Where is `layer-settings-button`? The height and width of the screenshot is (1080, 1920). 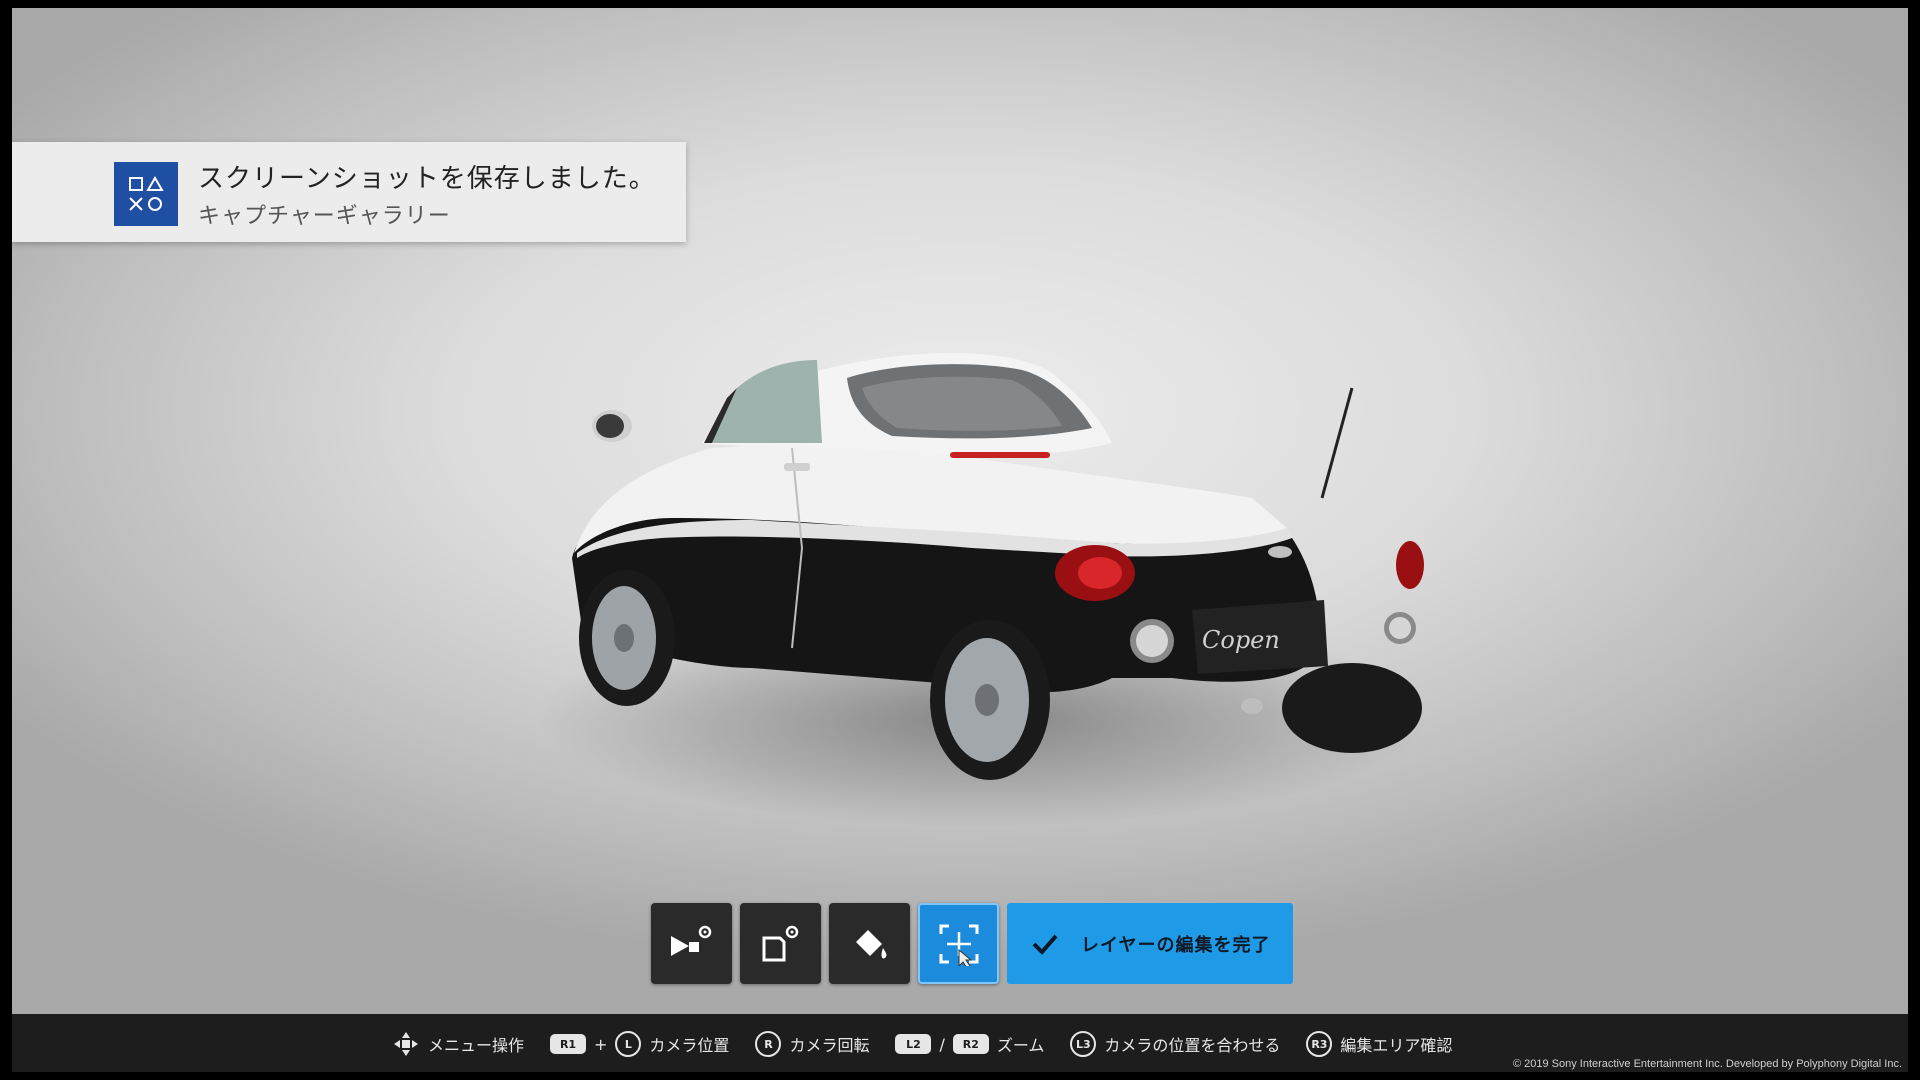 layer-settings-button is located at coordinates (780, 943).